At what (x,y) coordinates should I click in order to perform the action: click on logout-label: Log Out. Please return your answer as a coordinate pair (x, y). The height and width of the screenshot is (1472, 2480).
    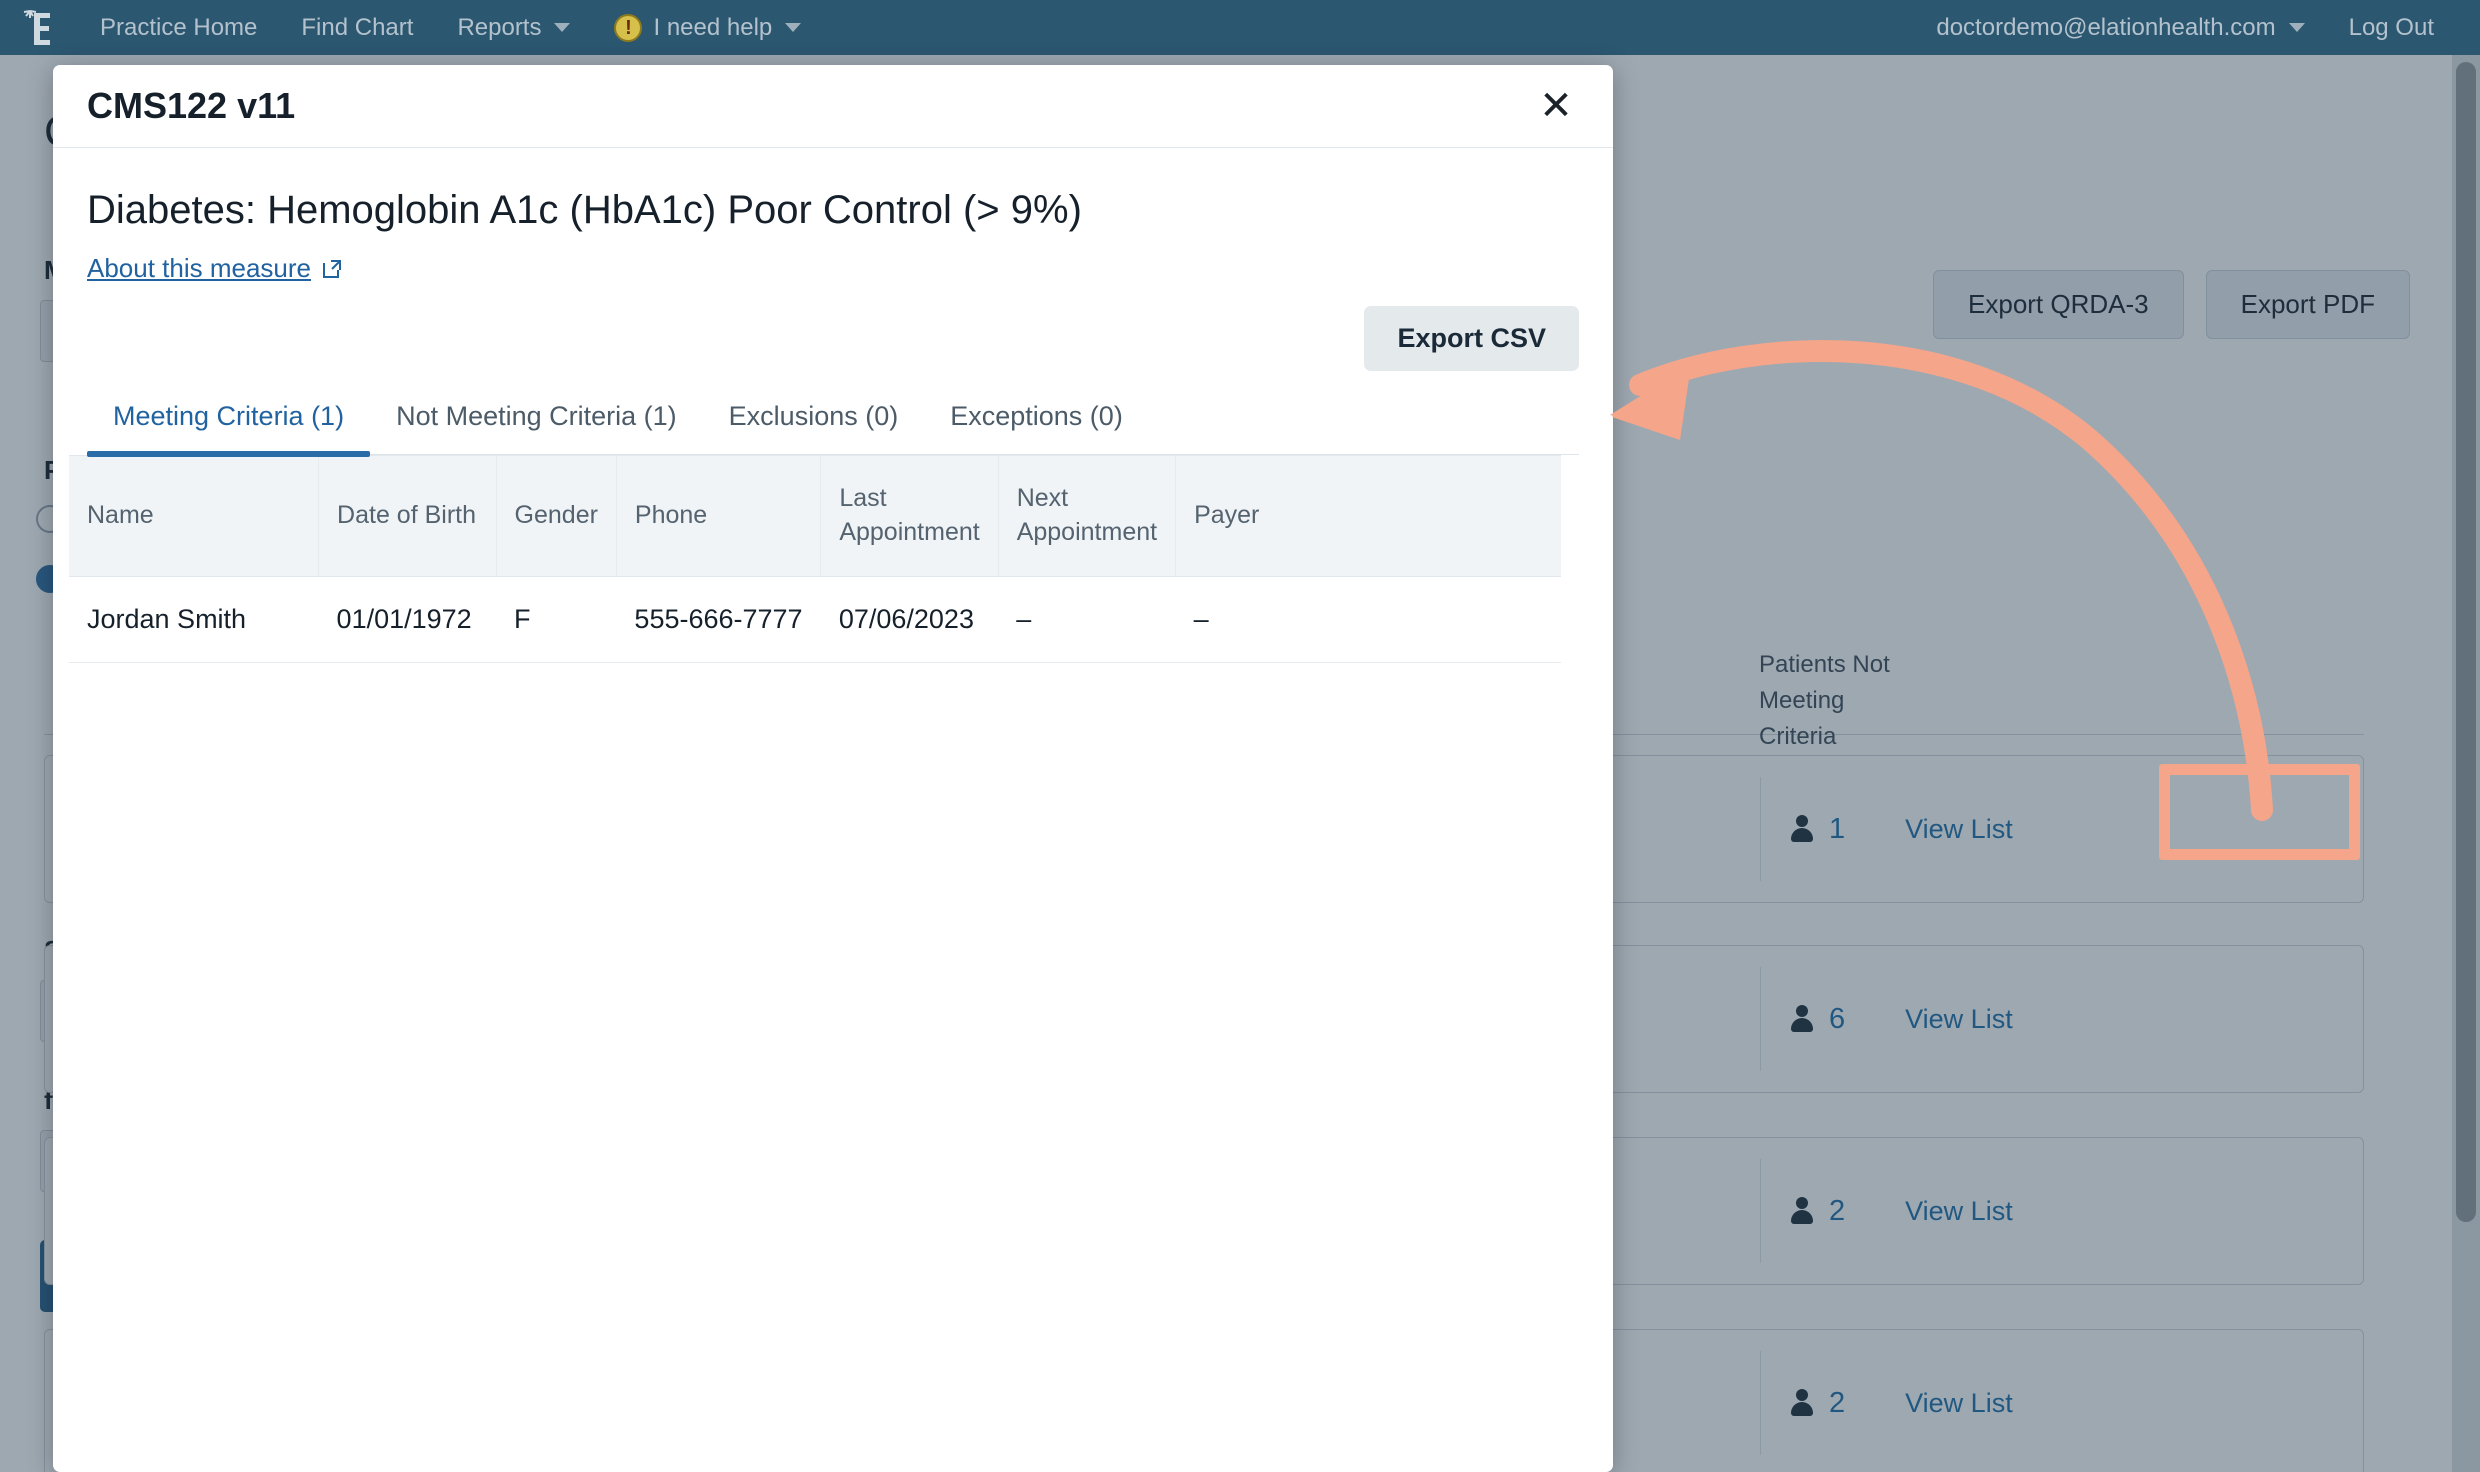
    Looking at the image, I should click on (2391, 27).